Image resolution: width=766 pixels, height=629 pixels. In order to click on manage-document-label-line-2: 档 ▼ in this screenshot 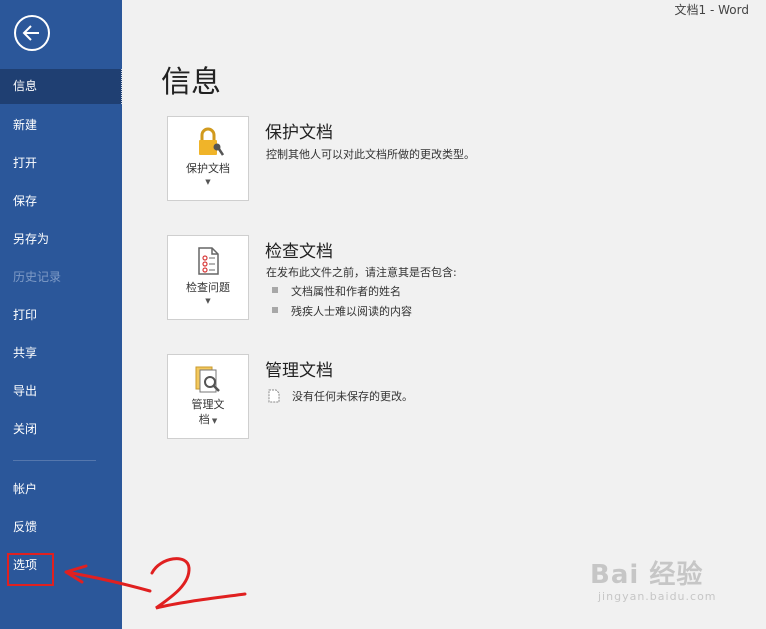, I will do `click(208, 419)`.